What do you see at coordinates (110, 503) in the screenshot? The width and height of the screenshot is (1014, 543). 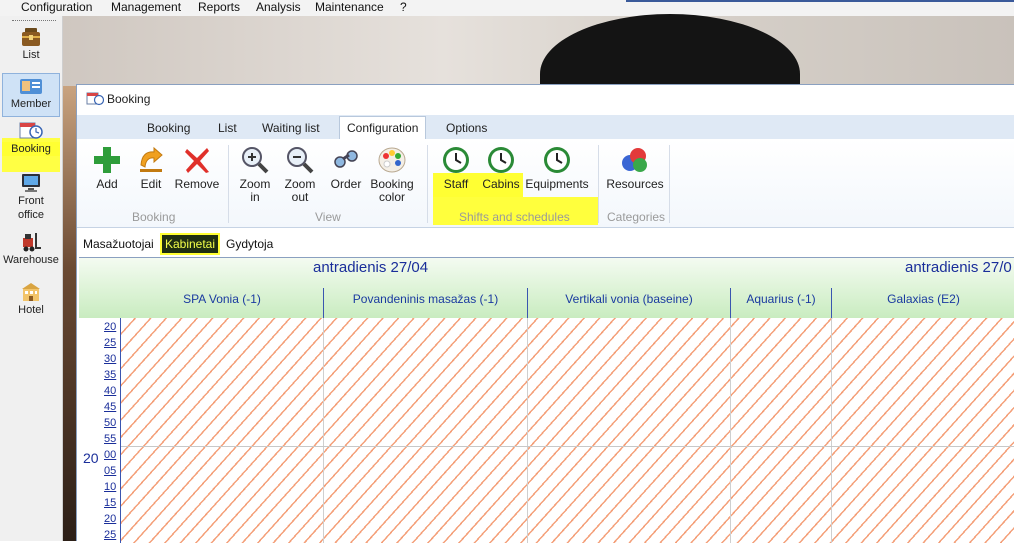 I see `minute-label: 15` at bounding box center [110, 503].